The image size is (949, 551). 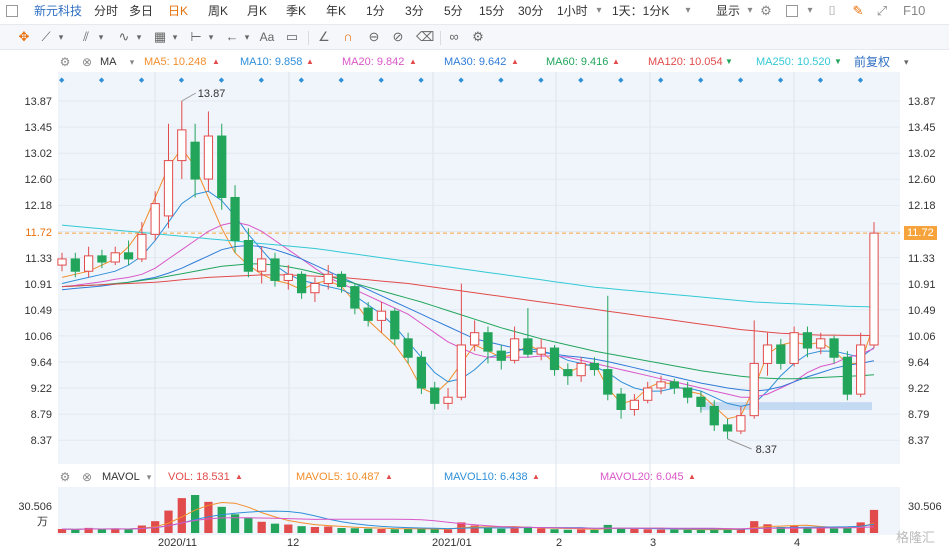 I want to click on support-zone, so click(x=786, y=406).